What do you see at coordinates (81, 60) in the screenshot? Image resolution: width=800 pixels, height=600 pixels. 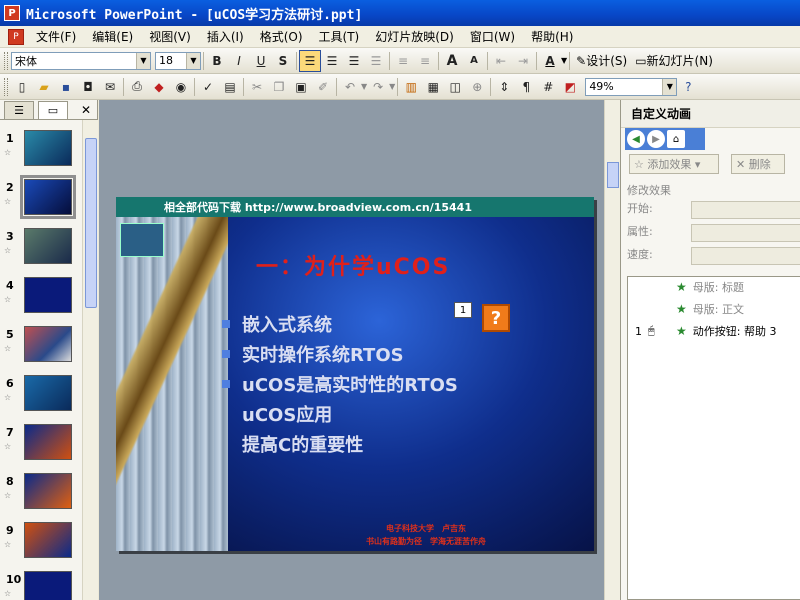 I see `font-name-combo: 宋体 ▼` at bounding box center [81, 60].